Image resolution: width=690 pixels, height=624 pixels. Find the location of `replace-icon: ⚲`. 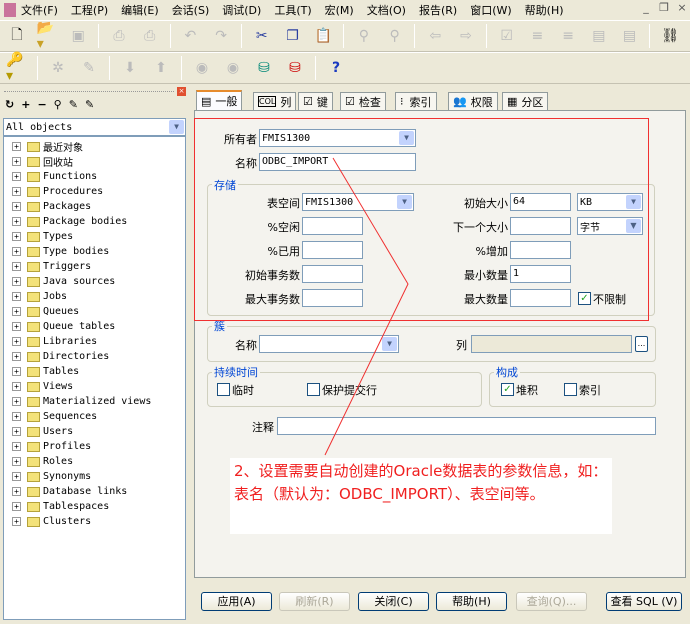

replace-icon: ⚲ is located at coordinates (395, 36).